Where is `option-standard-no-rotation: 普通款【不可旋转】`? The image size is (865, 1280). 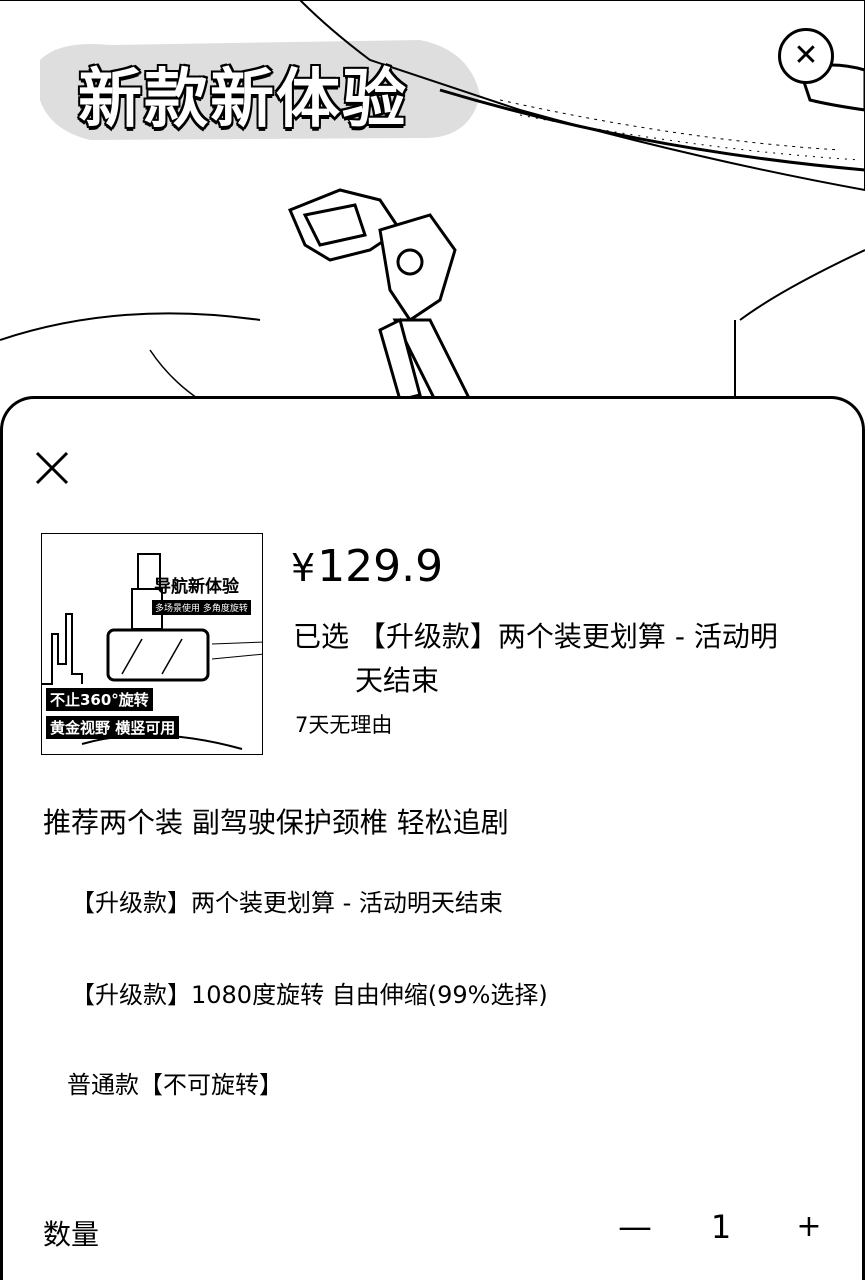
option-standard-no-rotation: 普通款【不可旋转】 is located at coordinates (175, 1082).